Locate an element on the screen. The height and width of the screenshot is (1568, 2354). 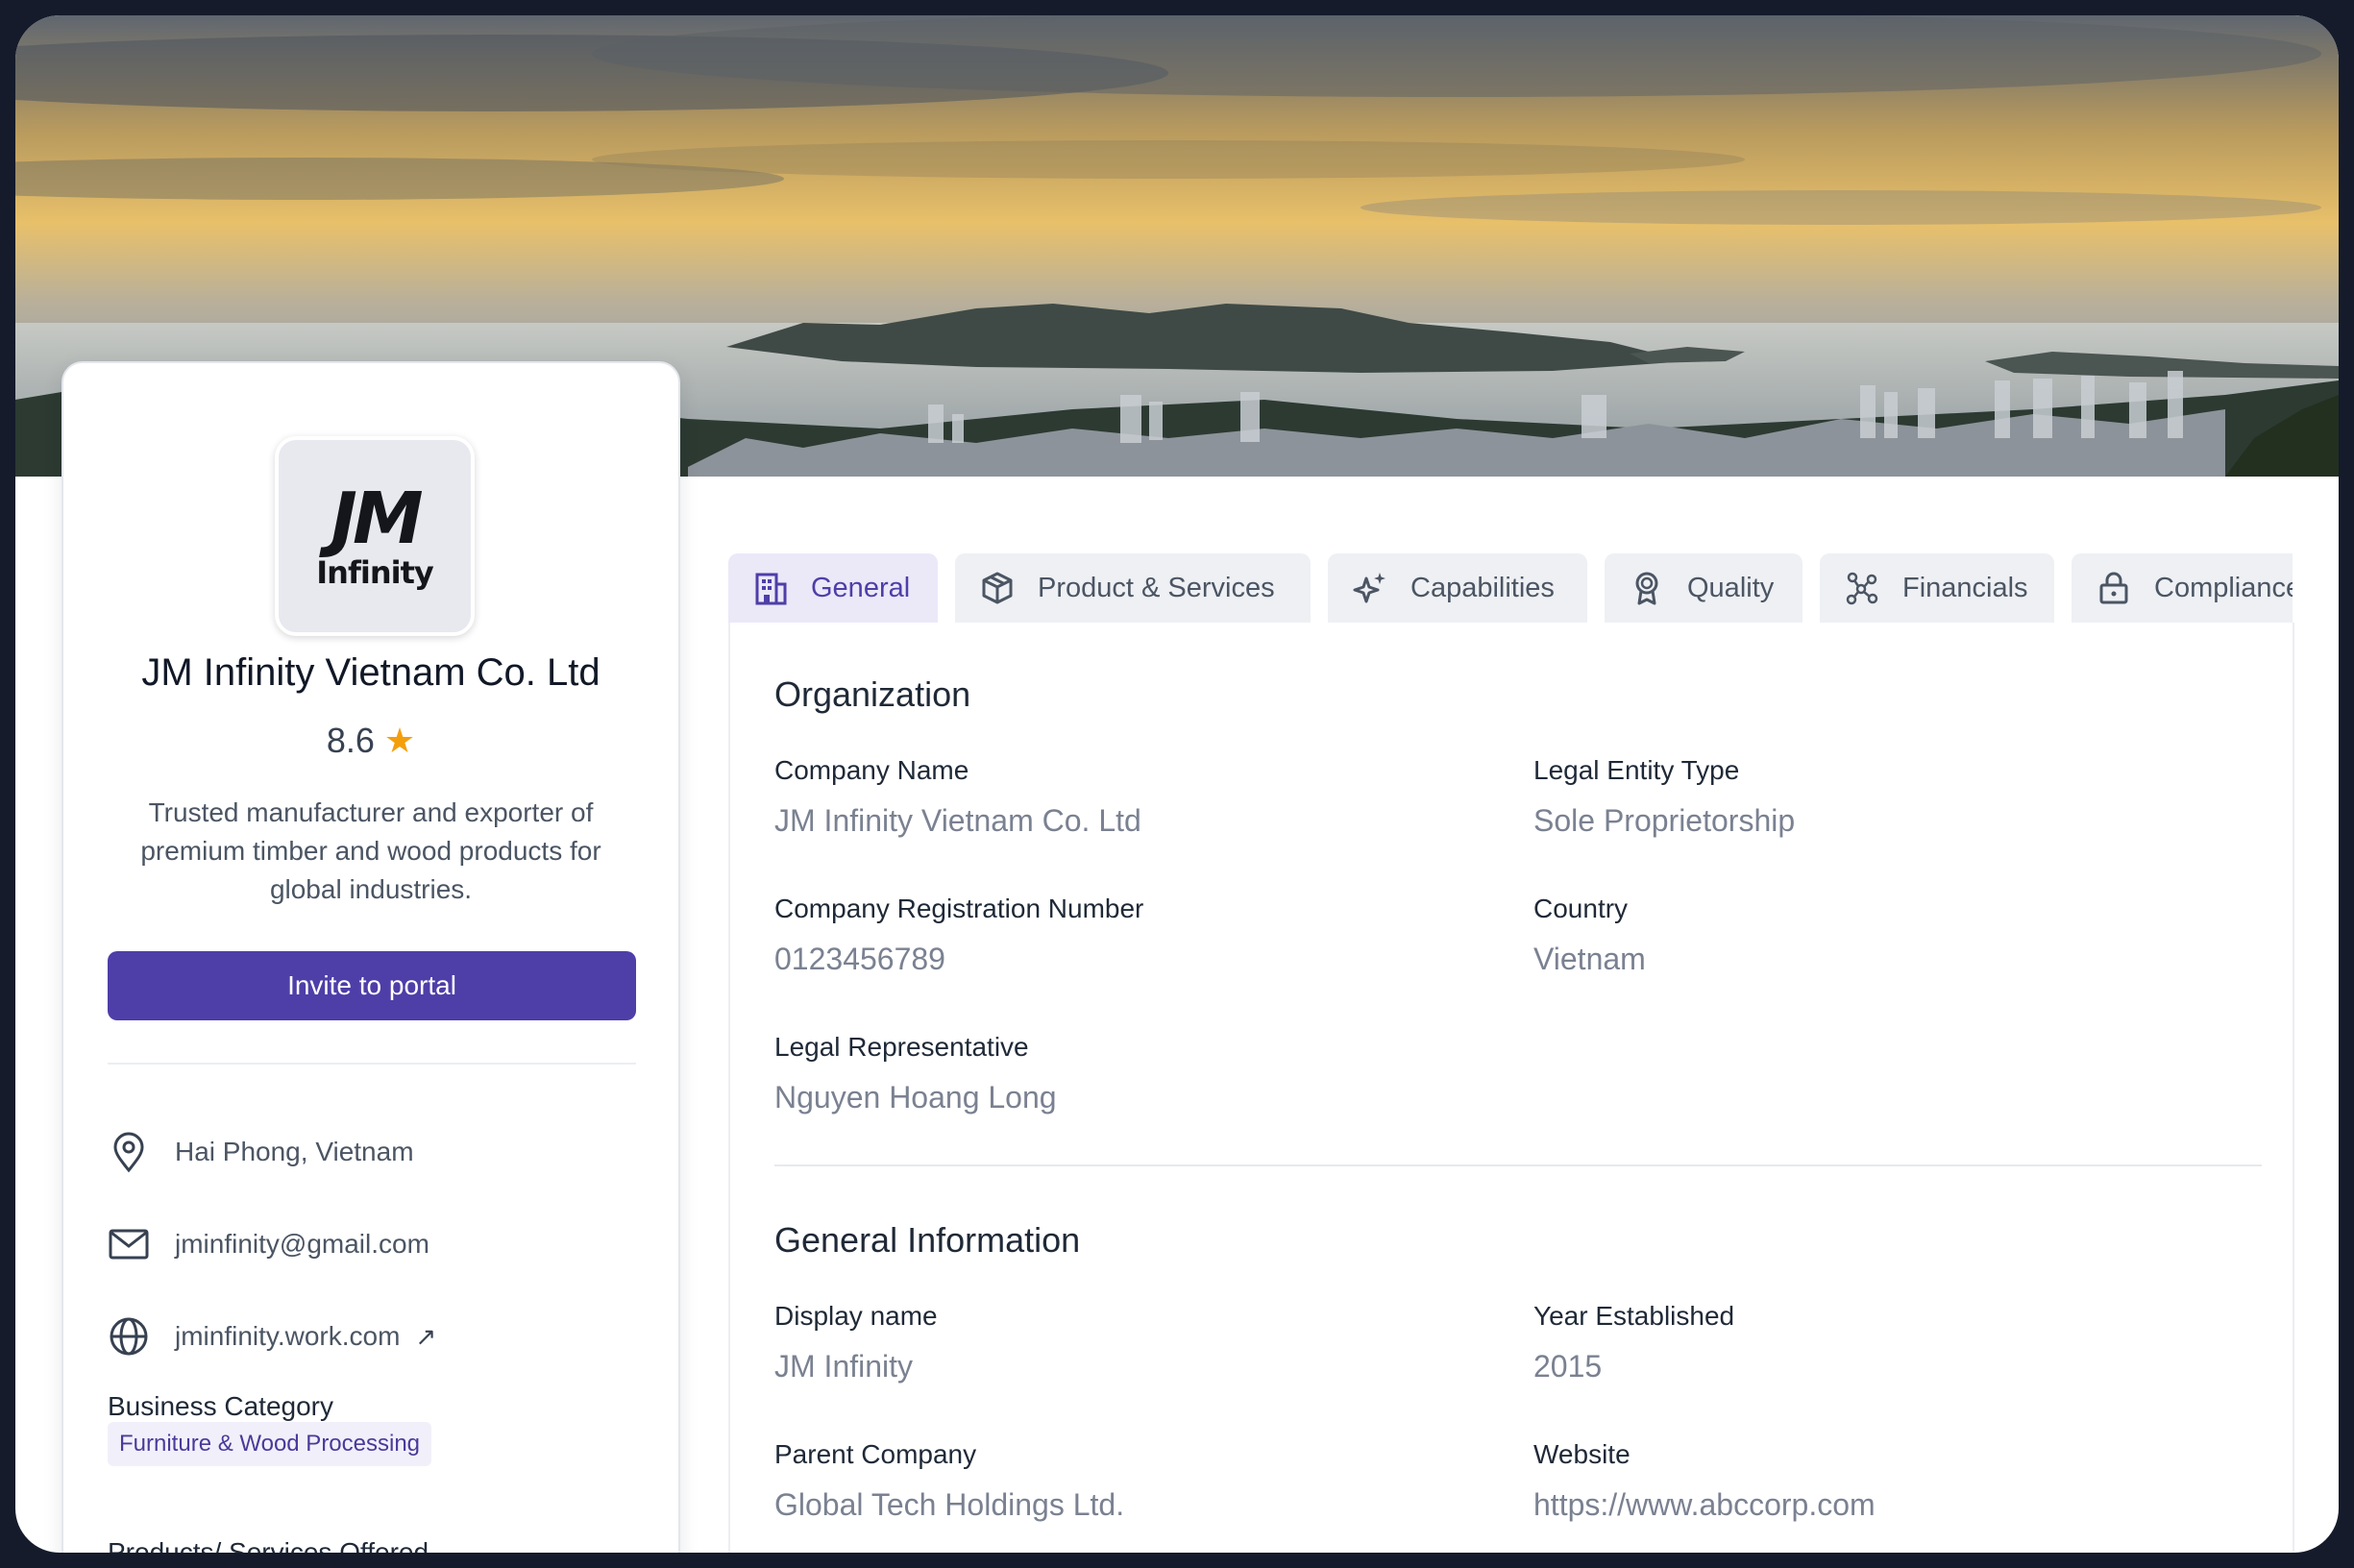
year-established-value: 2015 is located at coordinates (1568, 1366).